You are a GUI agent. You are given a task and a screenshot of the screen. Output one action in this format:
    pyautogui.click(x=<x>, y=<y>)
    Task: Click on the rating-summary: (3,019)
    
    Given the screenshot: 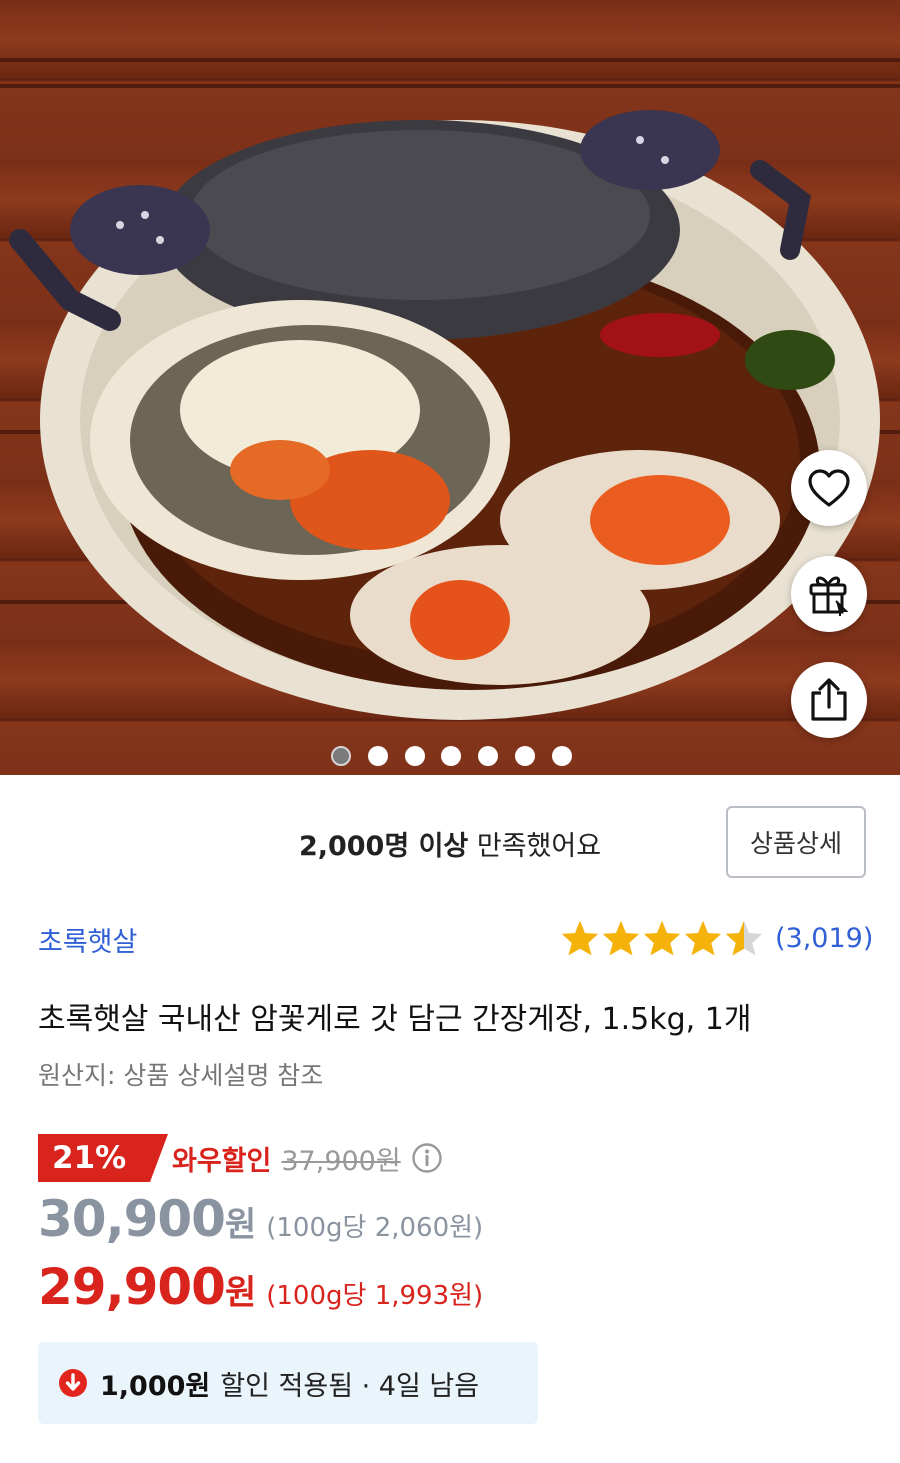 What is the action you would take?
    pyautogui.click(x=716, y=938)
    